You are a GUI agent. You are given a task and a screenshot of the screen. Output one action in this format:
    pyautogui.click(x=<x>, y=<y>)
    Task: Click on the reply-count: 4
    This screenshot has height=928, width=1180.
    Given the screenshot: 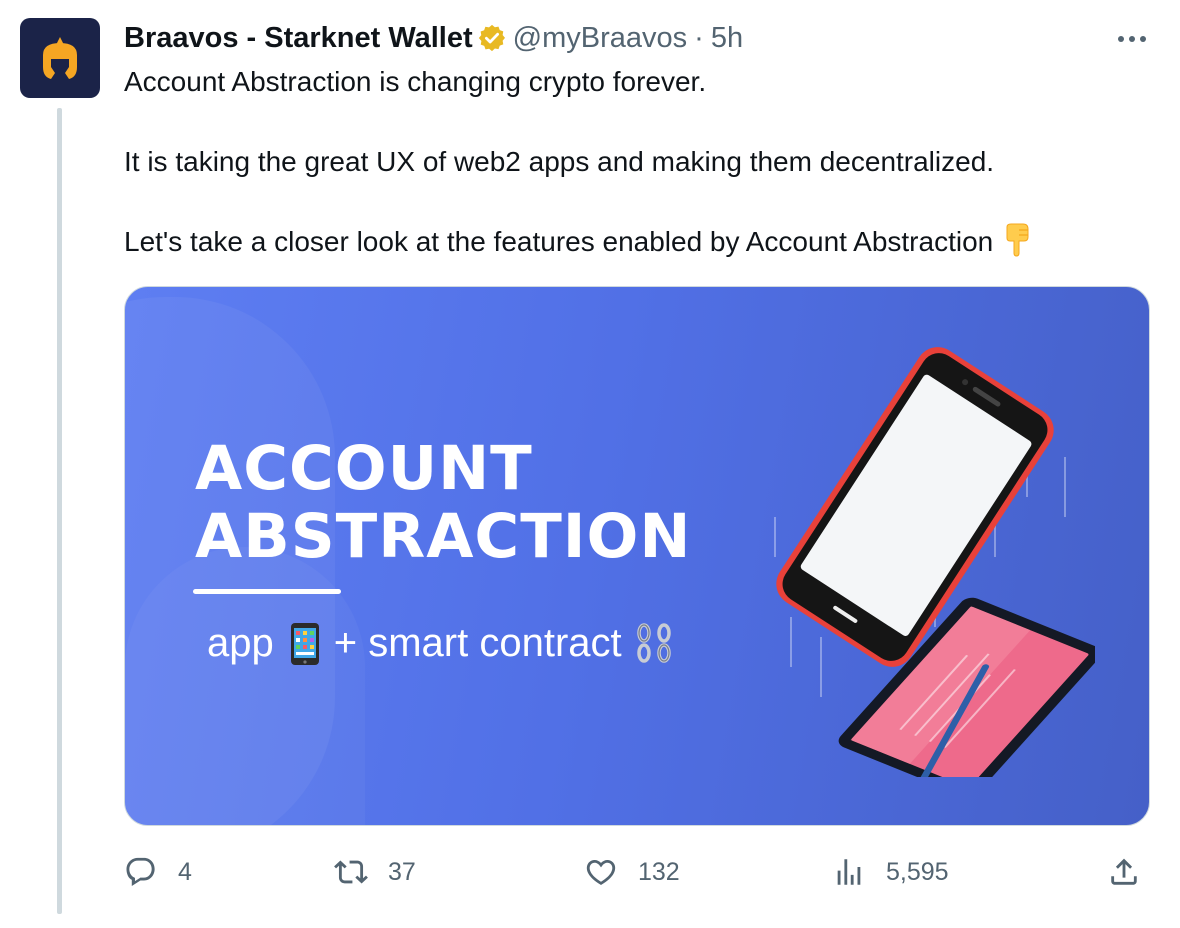 What is the action you would take?
    pyautogui.click(x=185, y=871)
    